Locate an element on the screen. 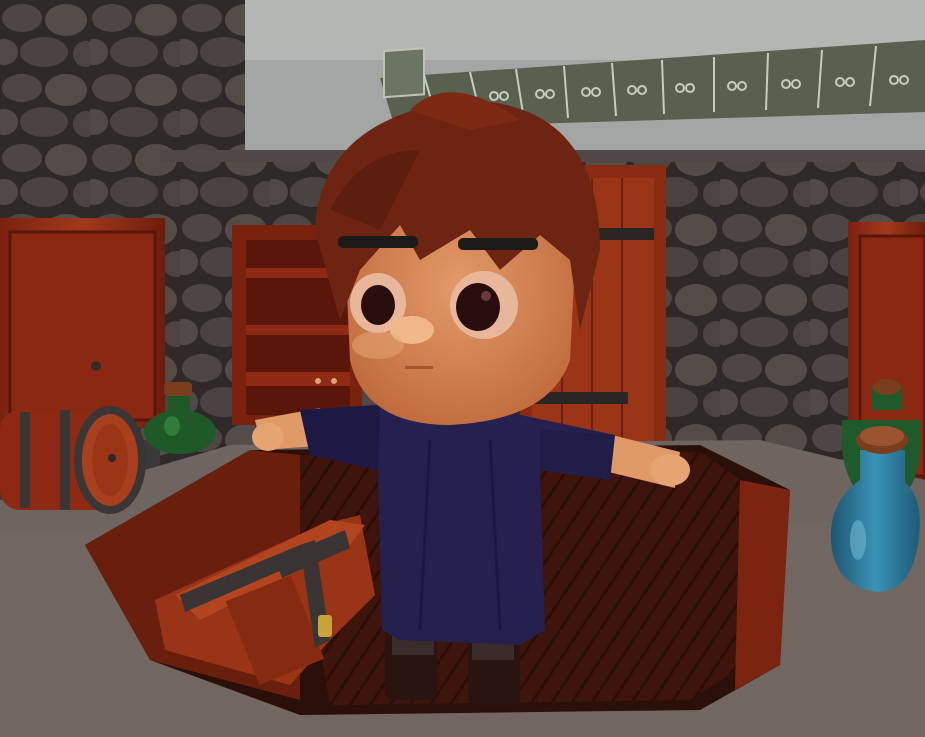  barrel-icon is located at coordinates (73, 460).